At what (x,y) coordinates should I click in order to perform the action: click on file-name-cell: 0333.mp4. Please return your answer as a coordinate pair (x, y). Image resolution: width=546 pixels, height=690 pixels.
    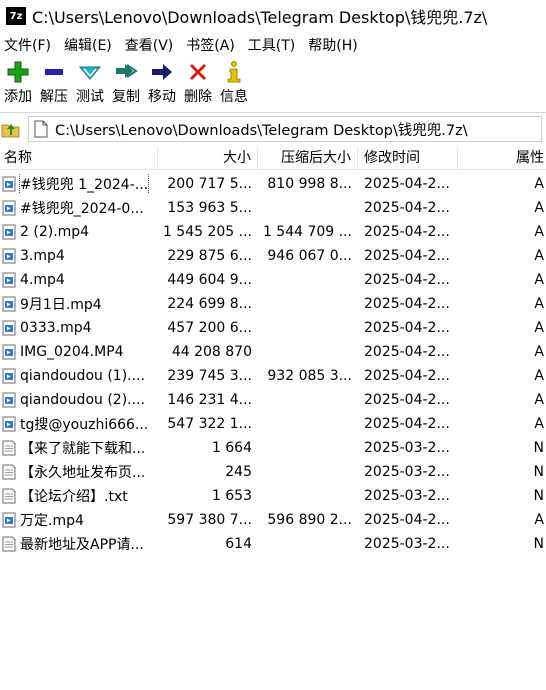
    Looking at the image, I should click on (79, 328).